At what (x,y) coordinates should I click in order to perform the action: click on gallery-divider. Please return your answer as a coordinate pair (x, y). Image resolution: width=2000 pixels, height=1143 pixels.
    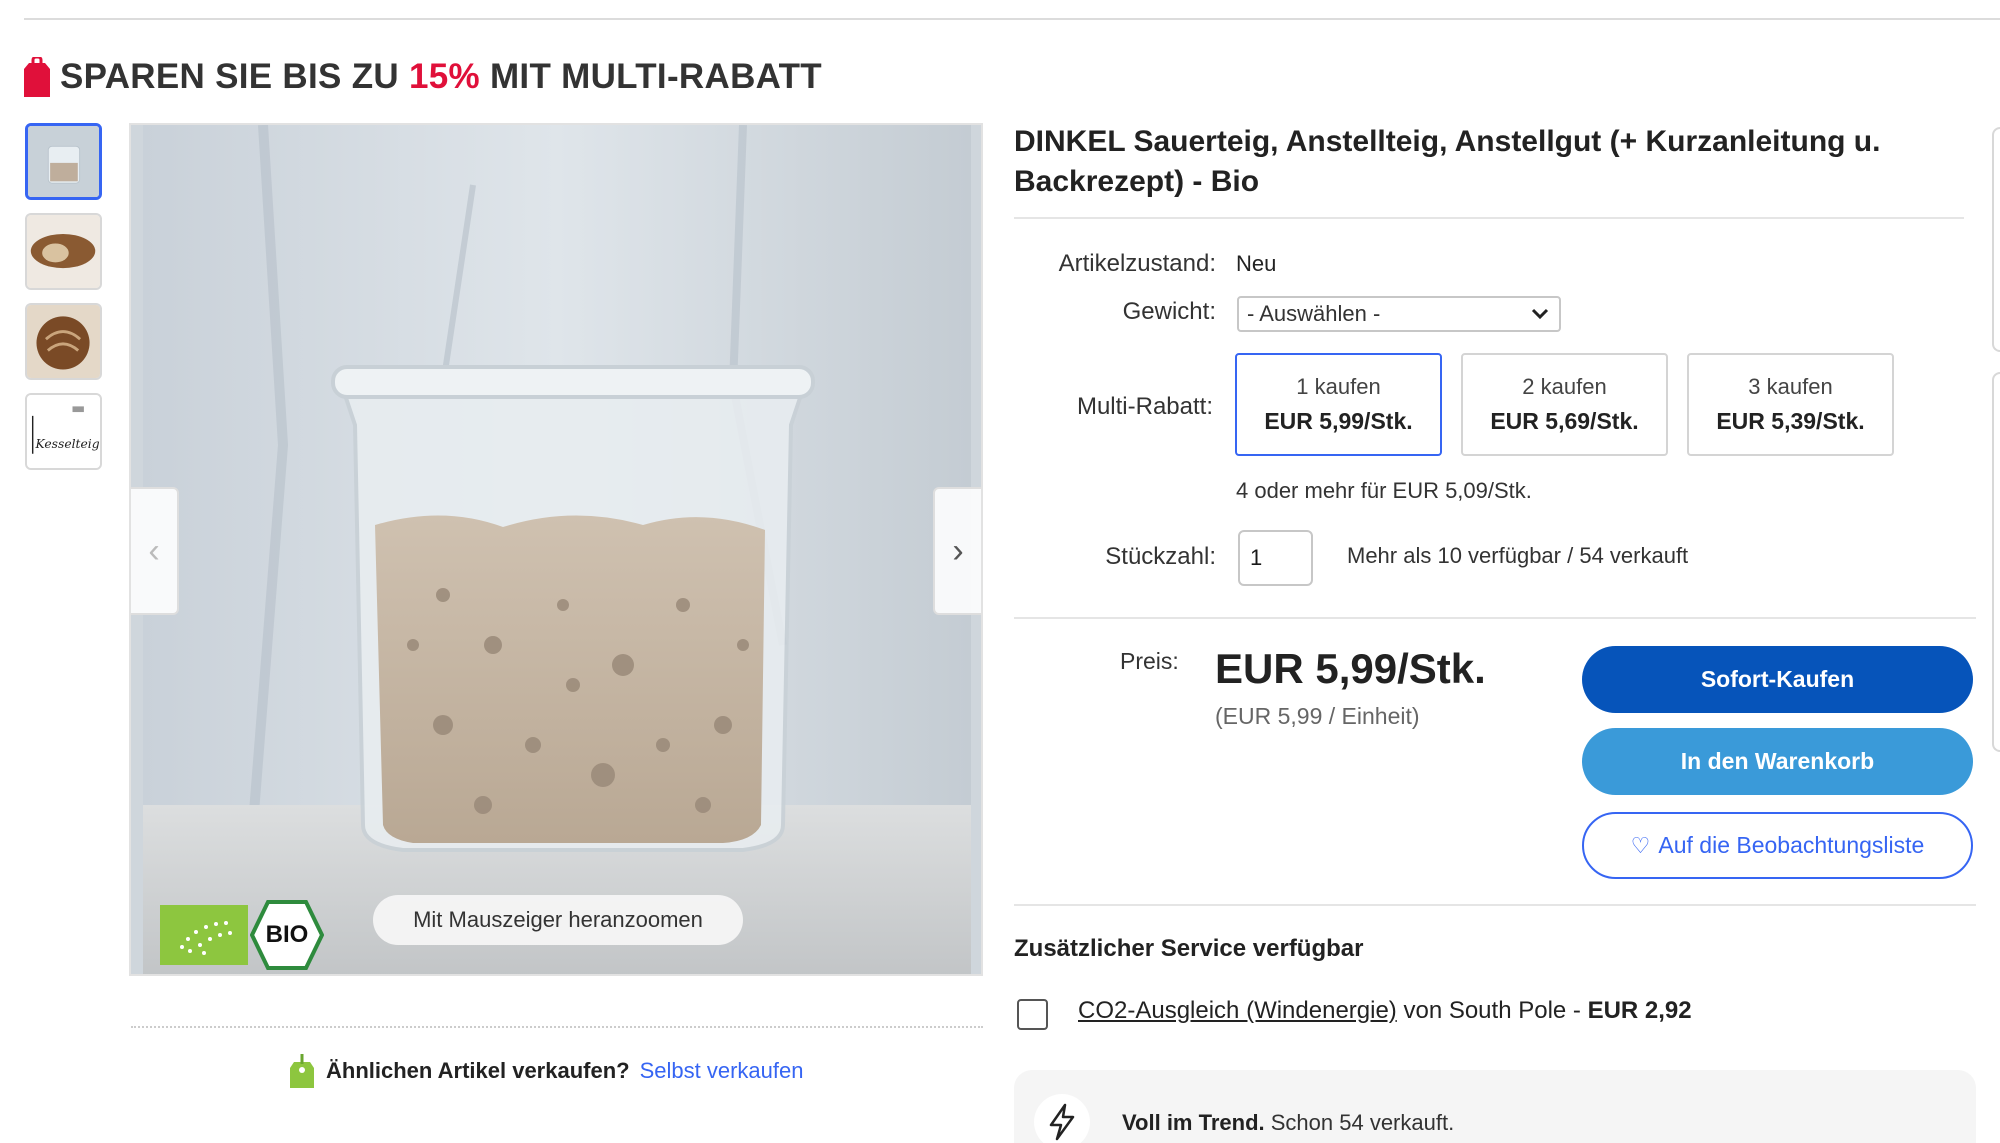
    Looking at the image, I should click on (557, 1027).